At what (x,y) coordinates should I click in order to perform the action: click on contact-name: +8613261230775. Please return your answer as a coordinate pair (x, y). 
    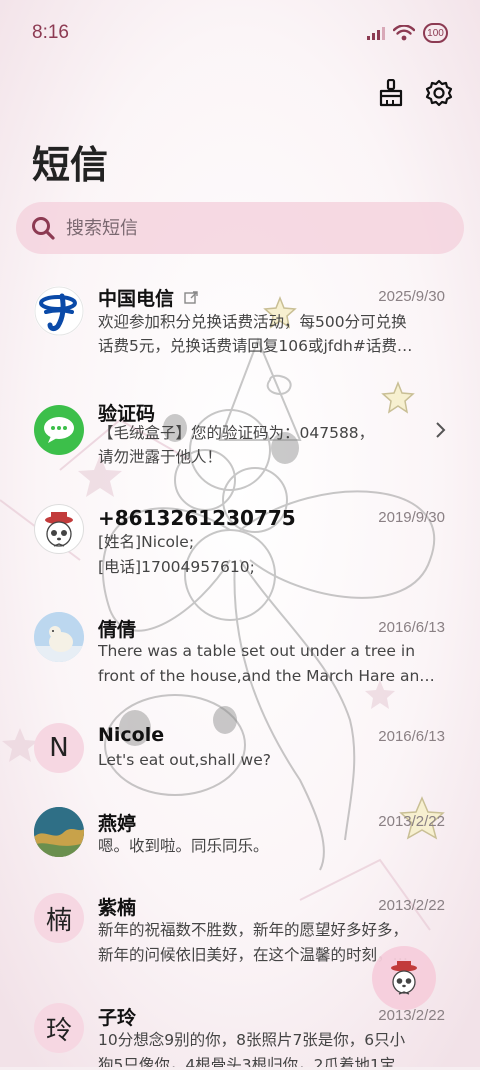
    Looking at the image, I should click on (197, 518).